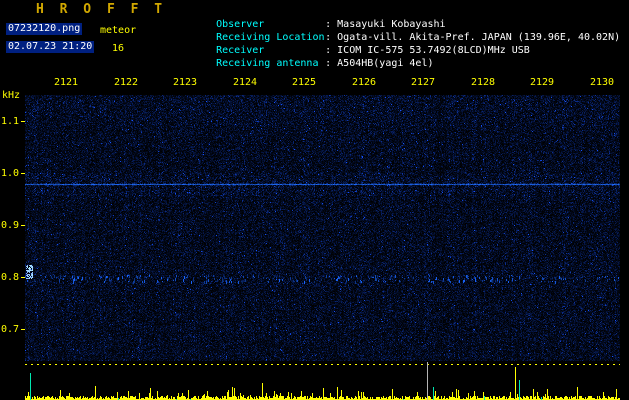  What do you see at coordinates (11, 95) in the screenshot?
I see `freq-axis-unit: kHz` at bounding box center [11, 95].